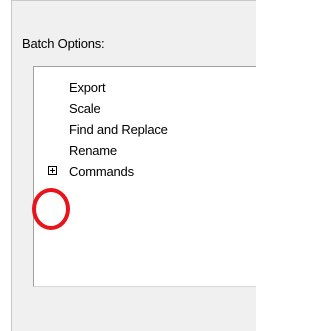  I want to click on list-item-export: Export, so click(101, 87).